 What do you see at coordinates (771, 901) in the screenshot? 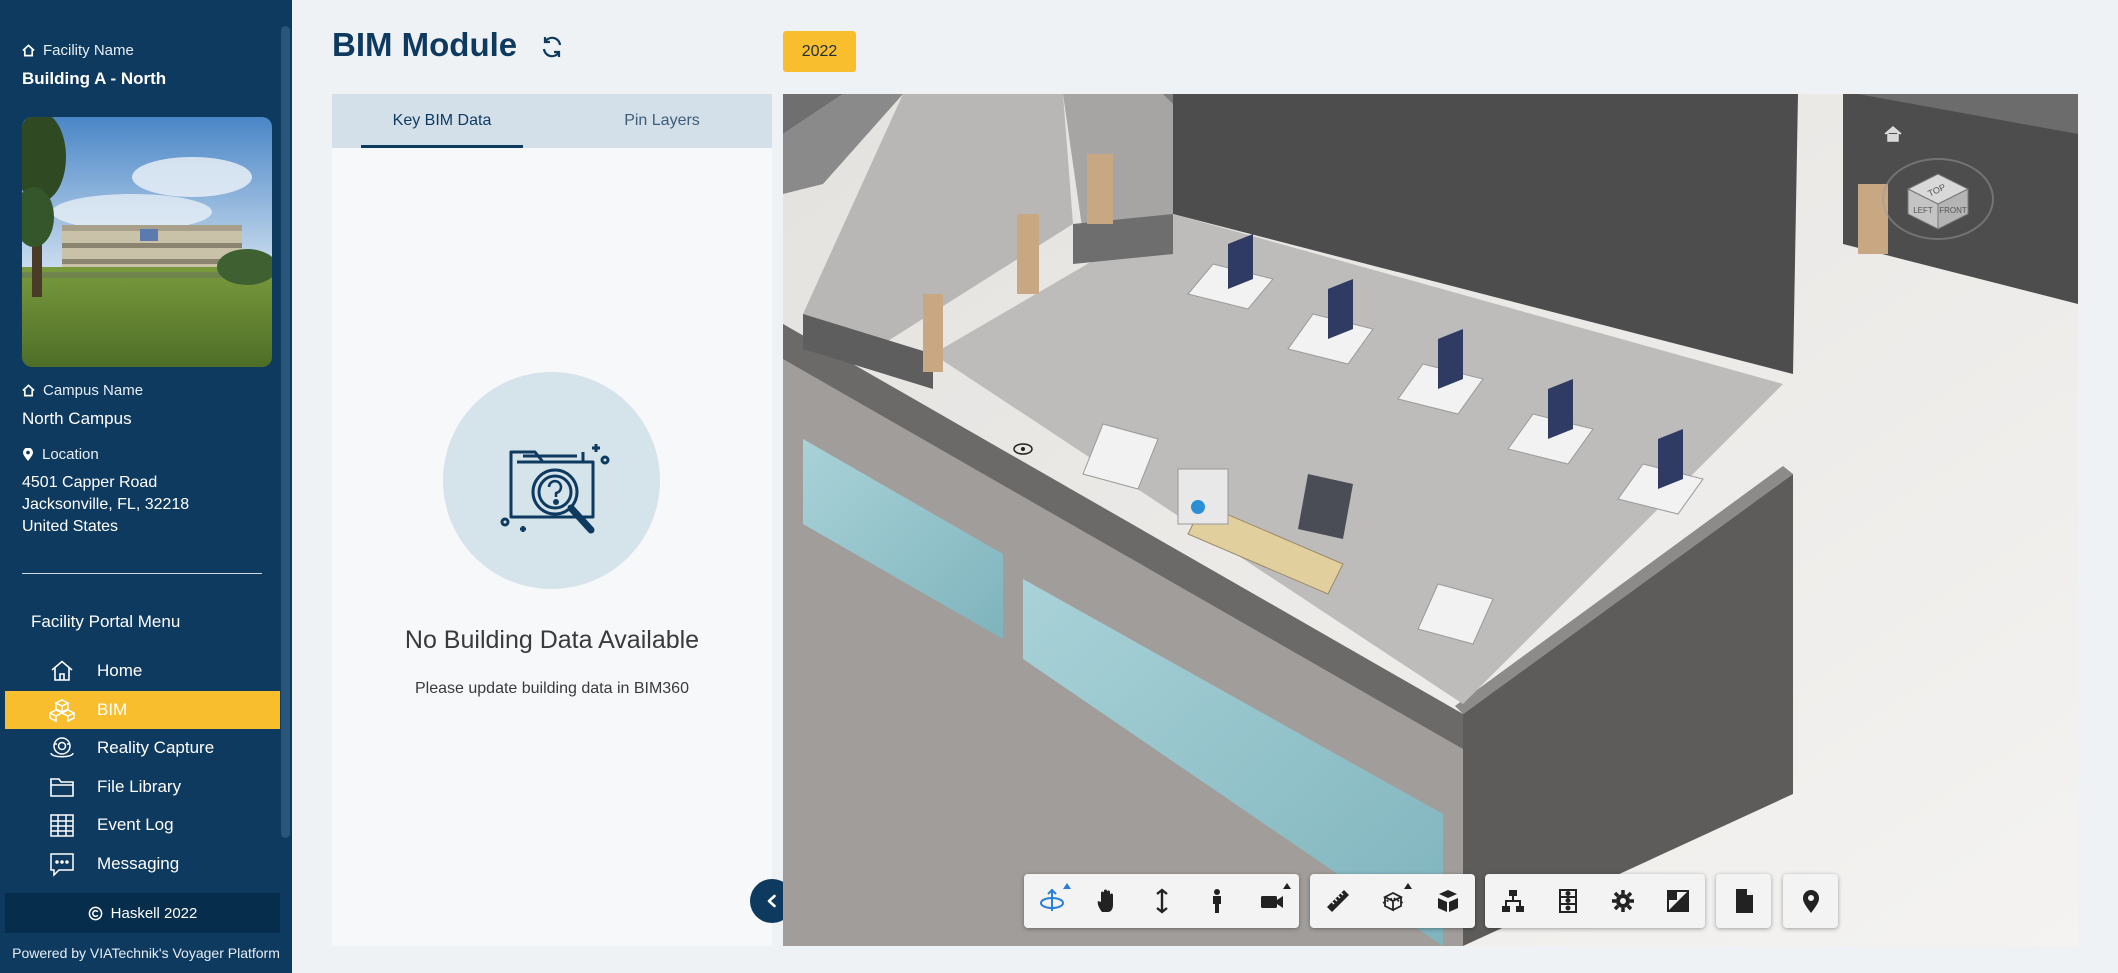
I see `chevron-left-icon` at bounding box center [771, 901].